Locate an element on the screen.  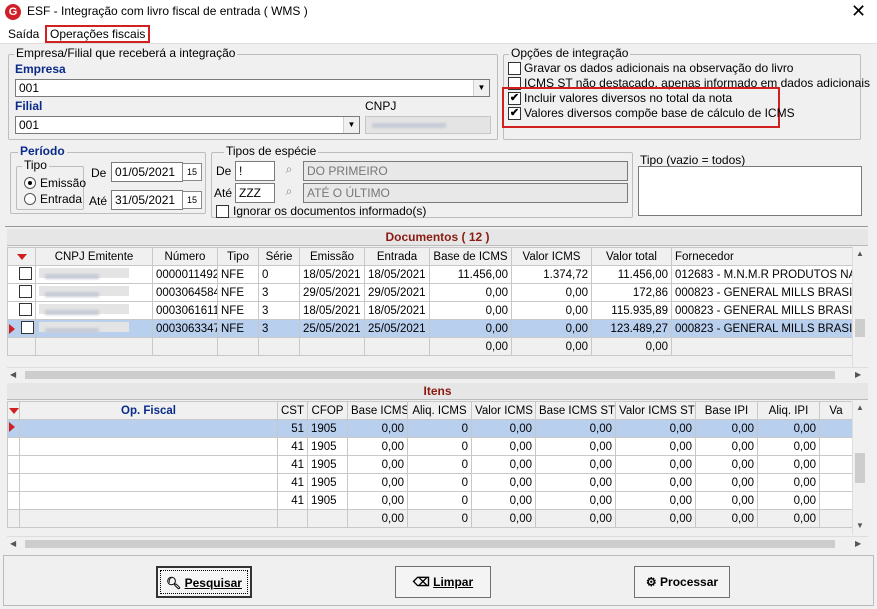
column-header-base-icms: Base ICMS is located at coordinates (377, 410).